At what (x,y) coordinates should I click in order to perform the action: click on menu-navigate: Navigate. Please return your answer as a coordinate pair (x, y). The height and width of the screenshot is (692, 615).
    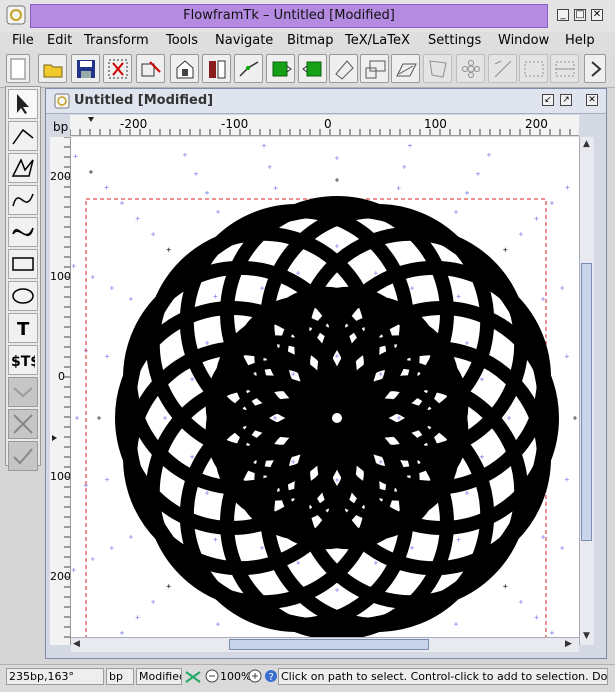
    Looking at the image, I should click on (244, 40).